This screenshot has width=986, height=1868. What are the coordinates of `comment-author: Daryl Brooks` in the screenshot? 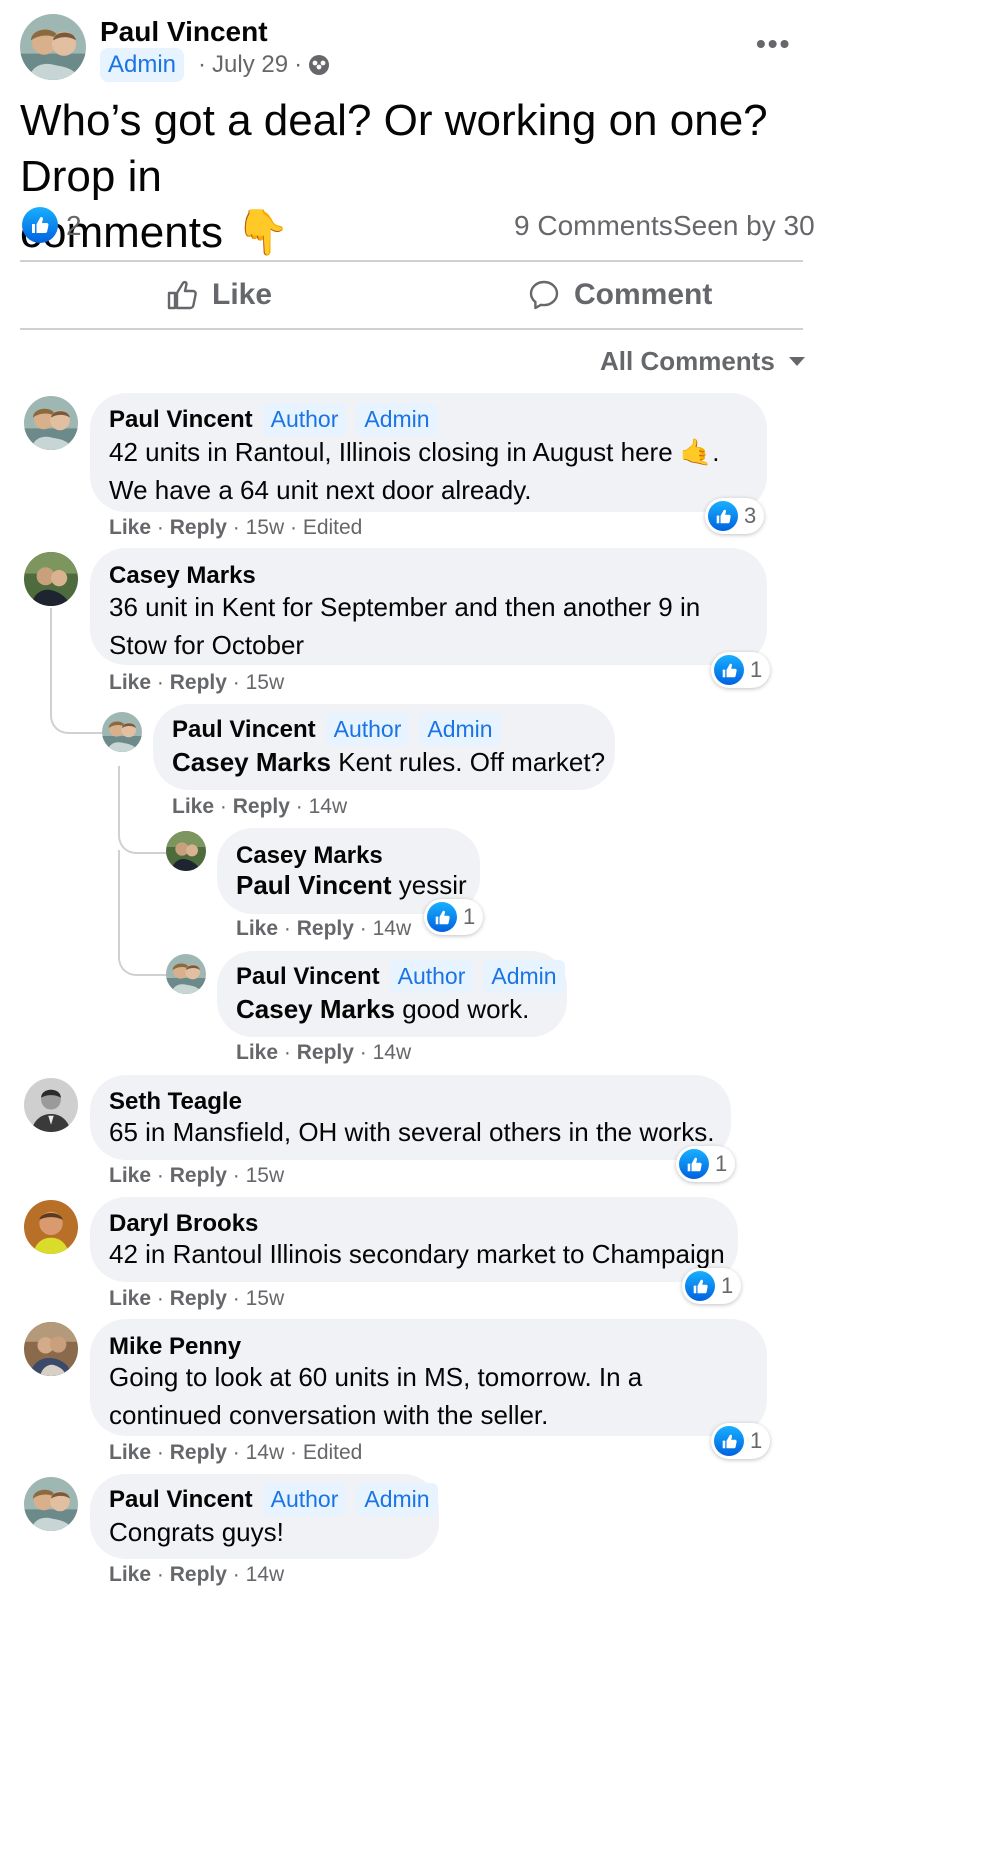 It's located at (183, 1224).